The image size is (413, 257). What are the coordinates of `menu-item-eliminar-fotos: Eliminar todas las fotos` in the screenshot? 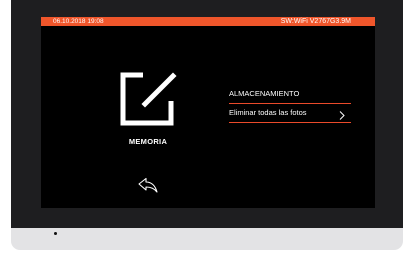 It's located at (290, 113).